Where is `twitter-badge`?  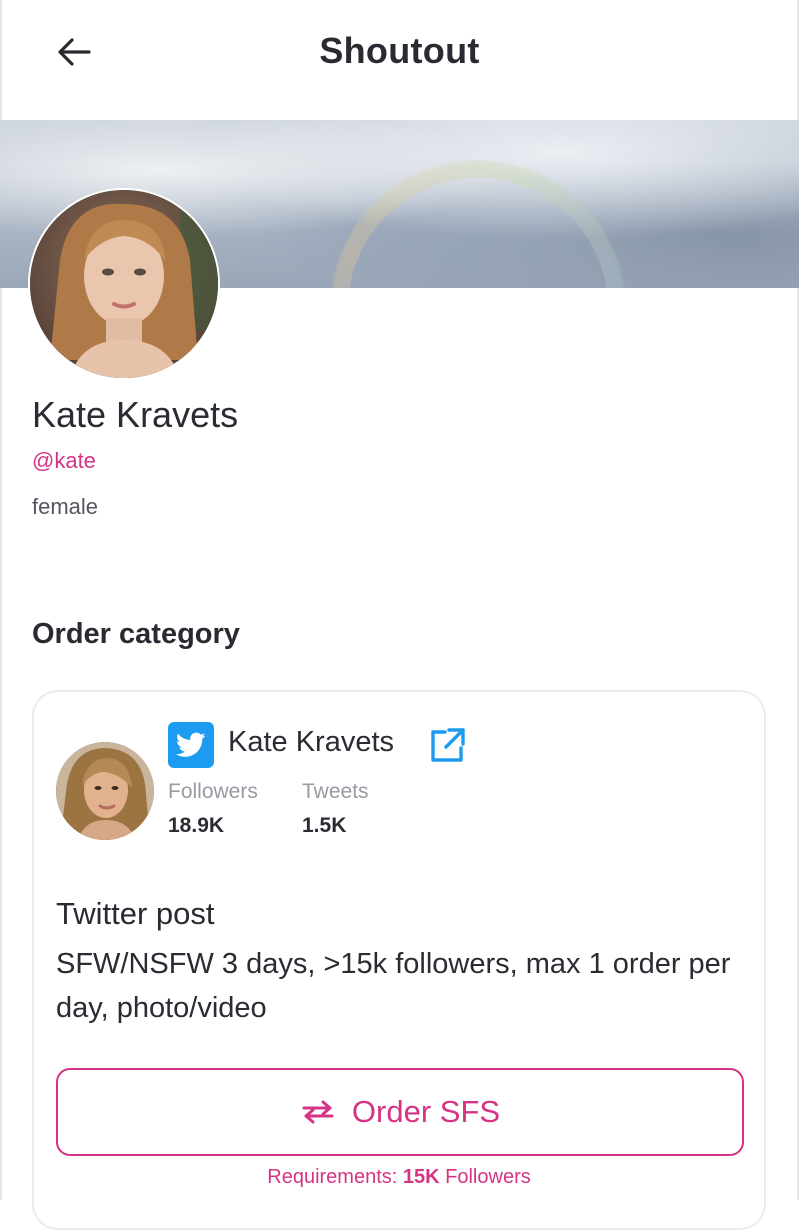 twitter-badge is located at coordinates (191, 745).